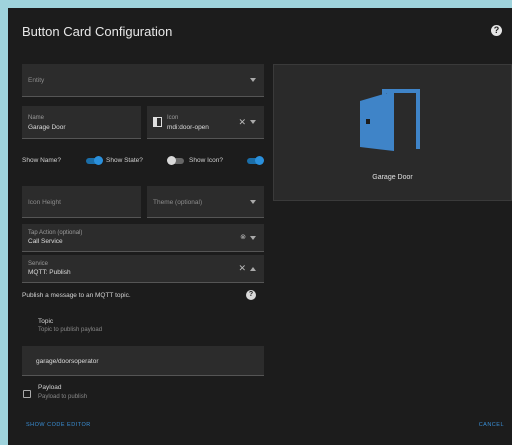  I want to click on theme-select: Theme (optional), so click(205, 202).